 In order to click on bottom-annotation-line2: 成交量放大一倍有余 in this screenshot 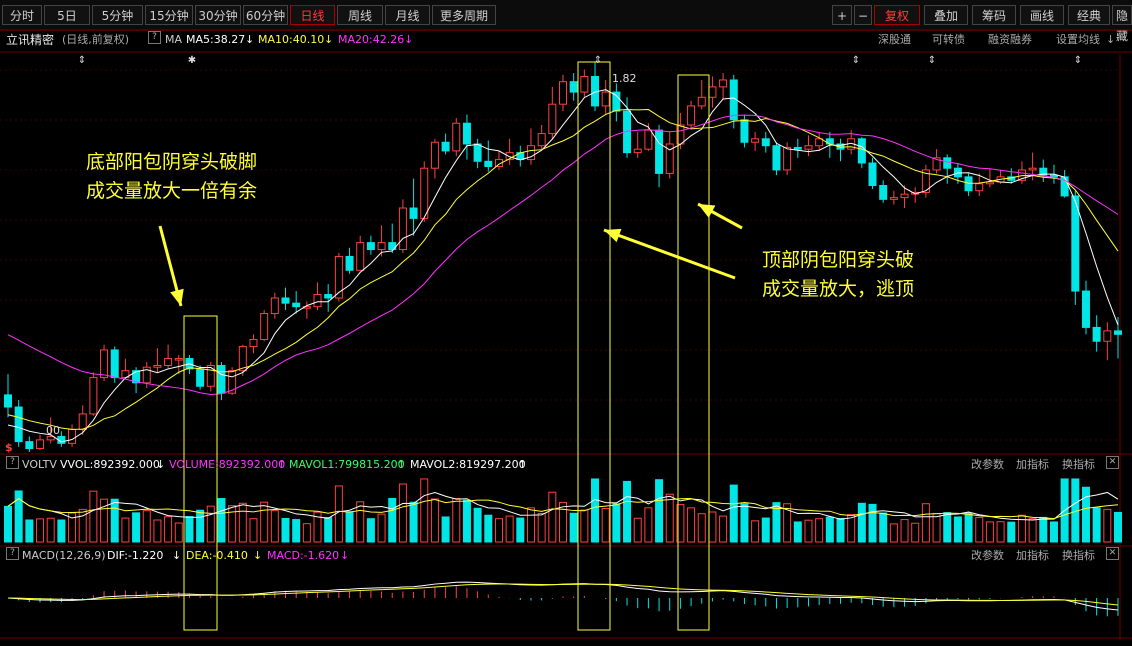, I will do `click(172, 191)`.